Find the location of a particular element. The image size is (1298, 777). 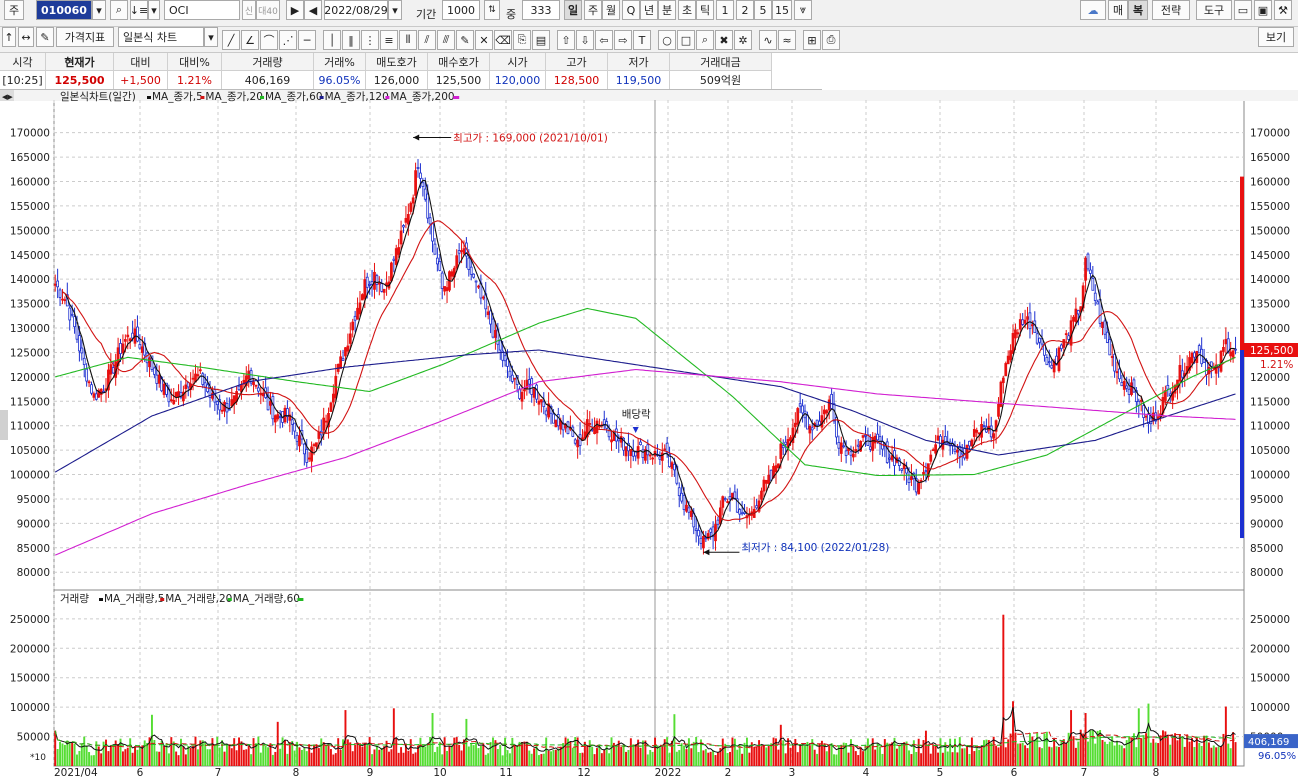

vertical-line-icon: │ is located at coordinates (332, 40).